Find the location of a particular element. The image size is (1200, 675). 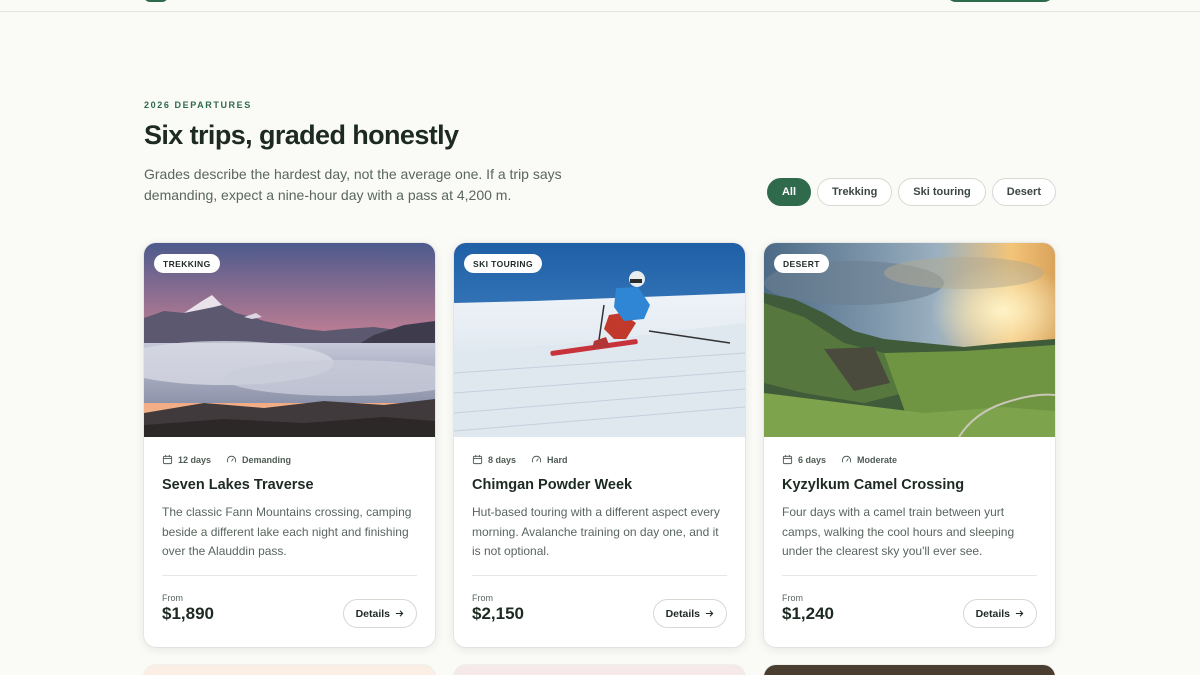

trip-title: Chimgan Powder Week is located at coordinates (552, 485).